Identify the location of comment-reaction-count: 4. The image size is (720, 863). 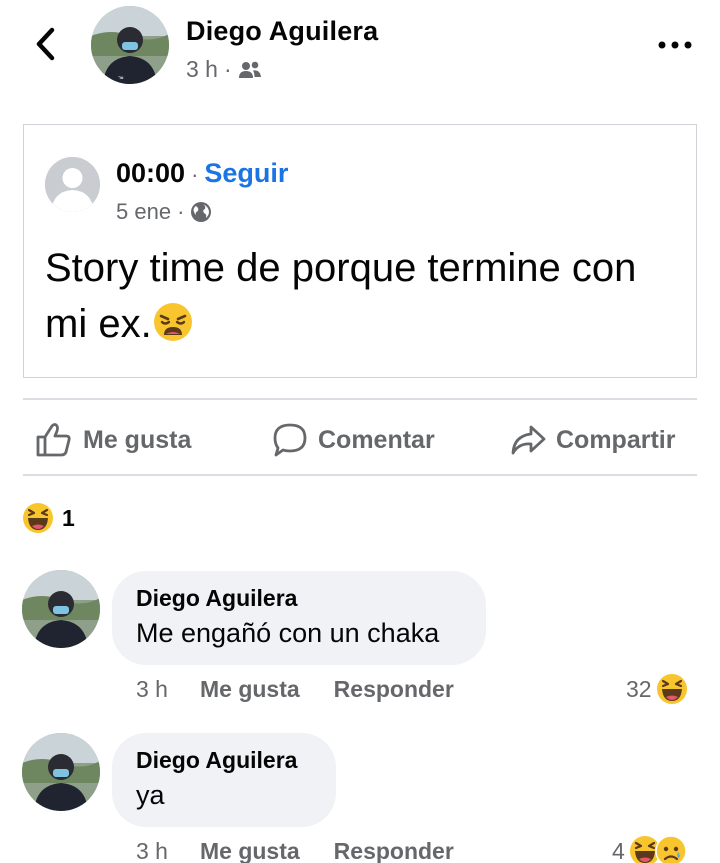
(618, 850).